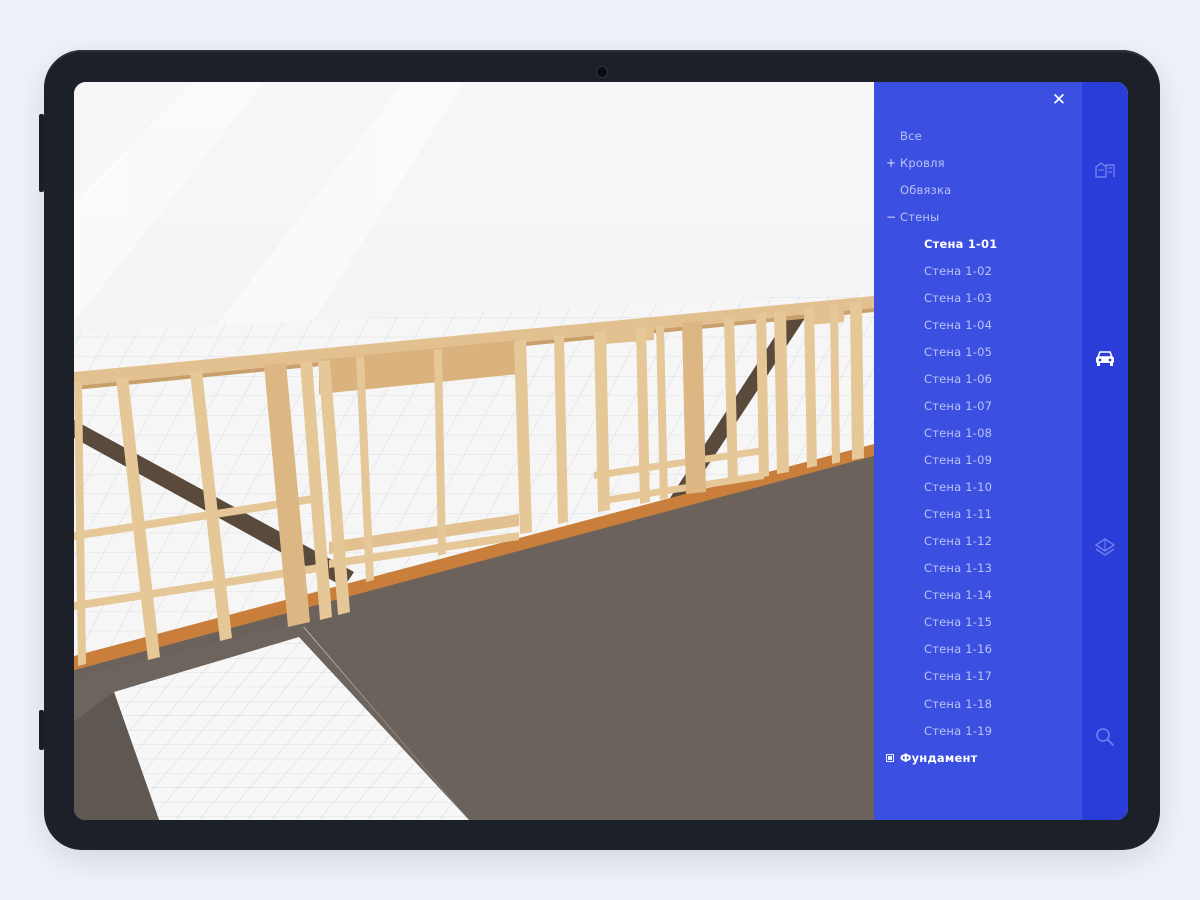 This screenshot has height=900, width=1200. What do you see at coordinates (1105, 451) in the screenshot?
I see `icon-rail` at bounding box center [1105, 451].